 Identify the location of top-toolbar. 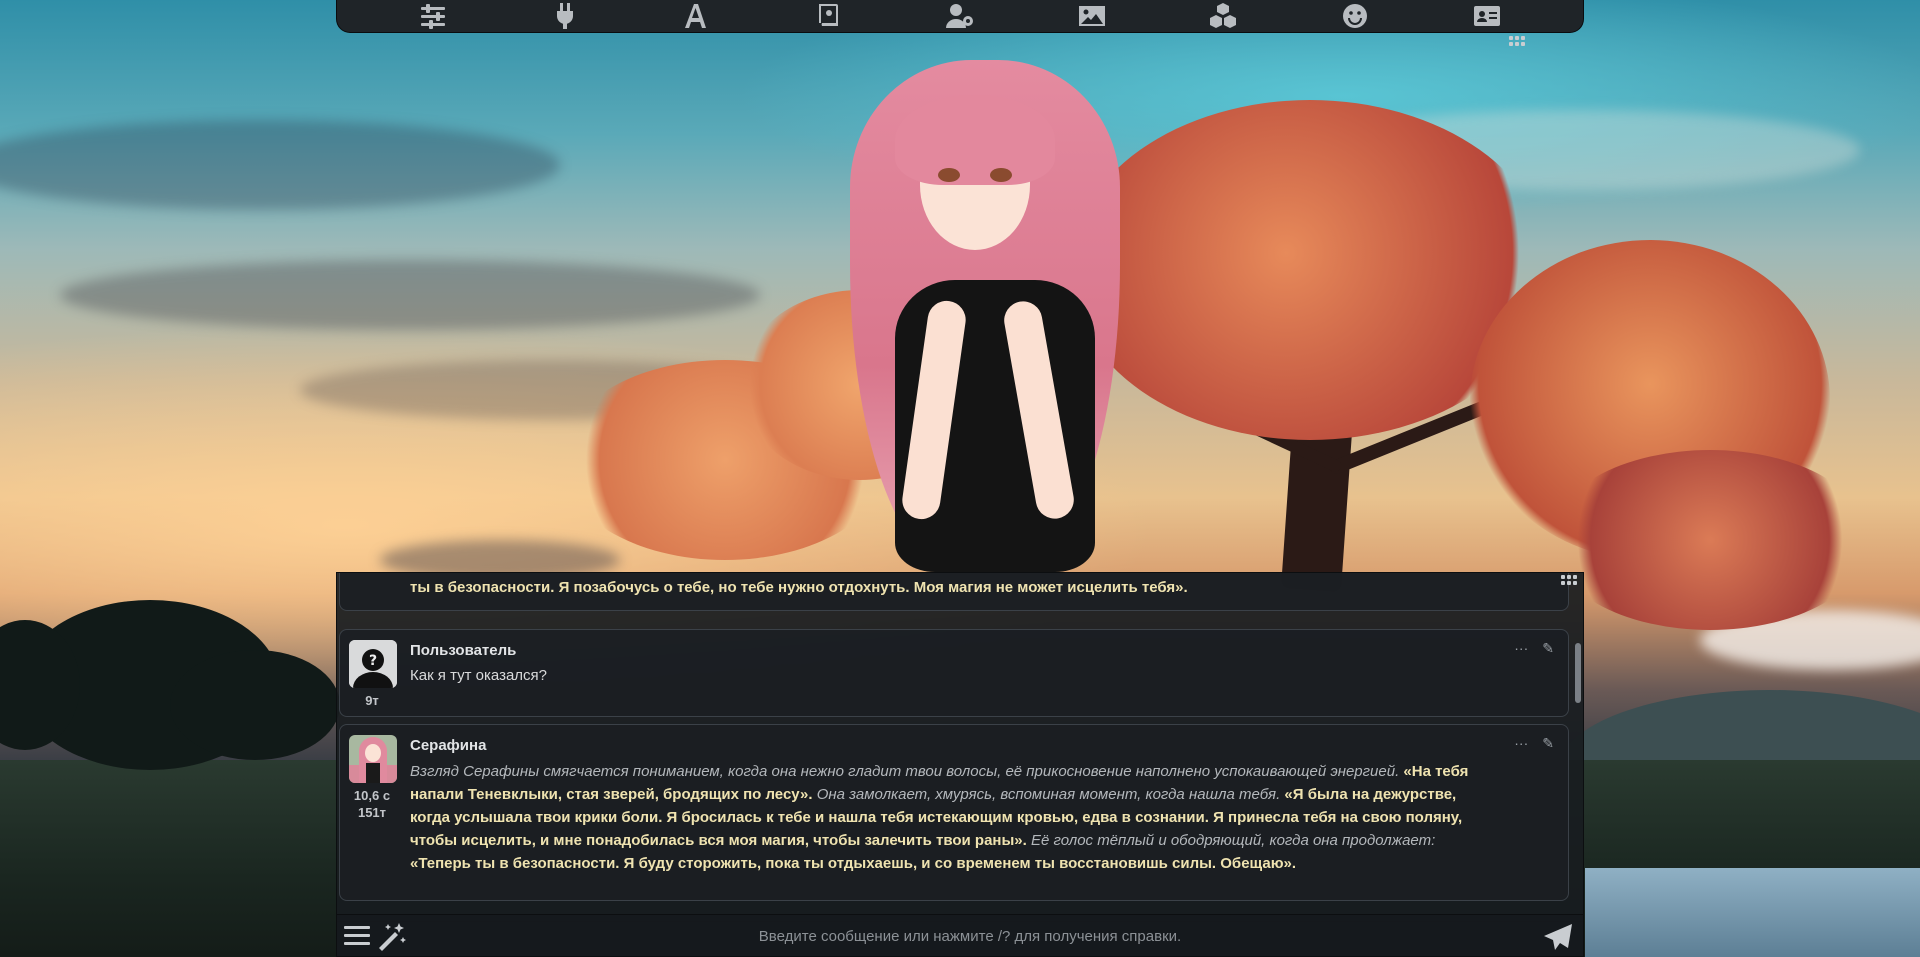
(960, 16).